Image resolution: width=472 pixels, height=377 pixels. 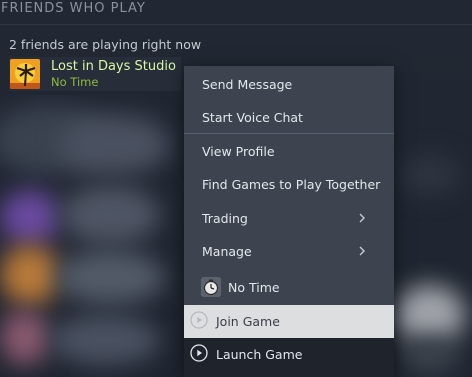 What do you see at coordinates (289, 218) in the screenshot?
I see `trading-item: Trading` at bounding box center [289, 218].